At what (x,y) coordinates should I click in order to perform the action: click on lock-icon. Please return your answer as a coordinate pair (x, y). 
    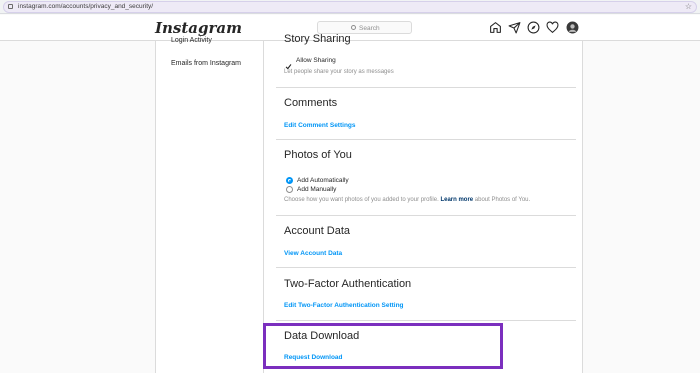
    Looking at the image, I should click on (10, 6).